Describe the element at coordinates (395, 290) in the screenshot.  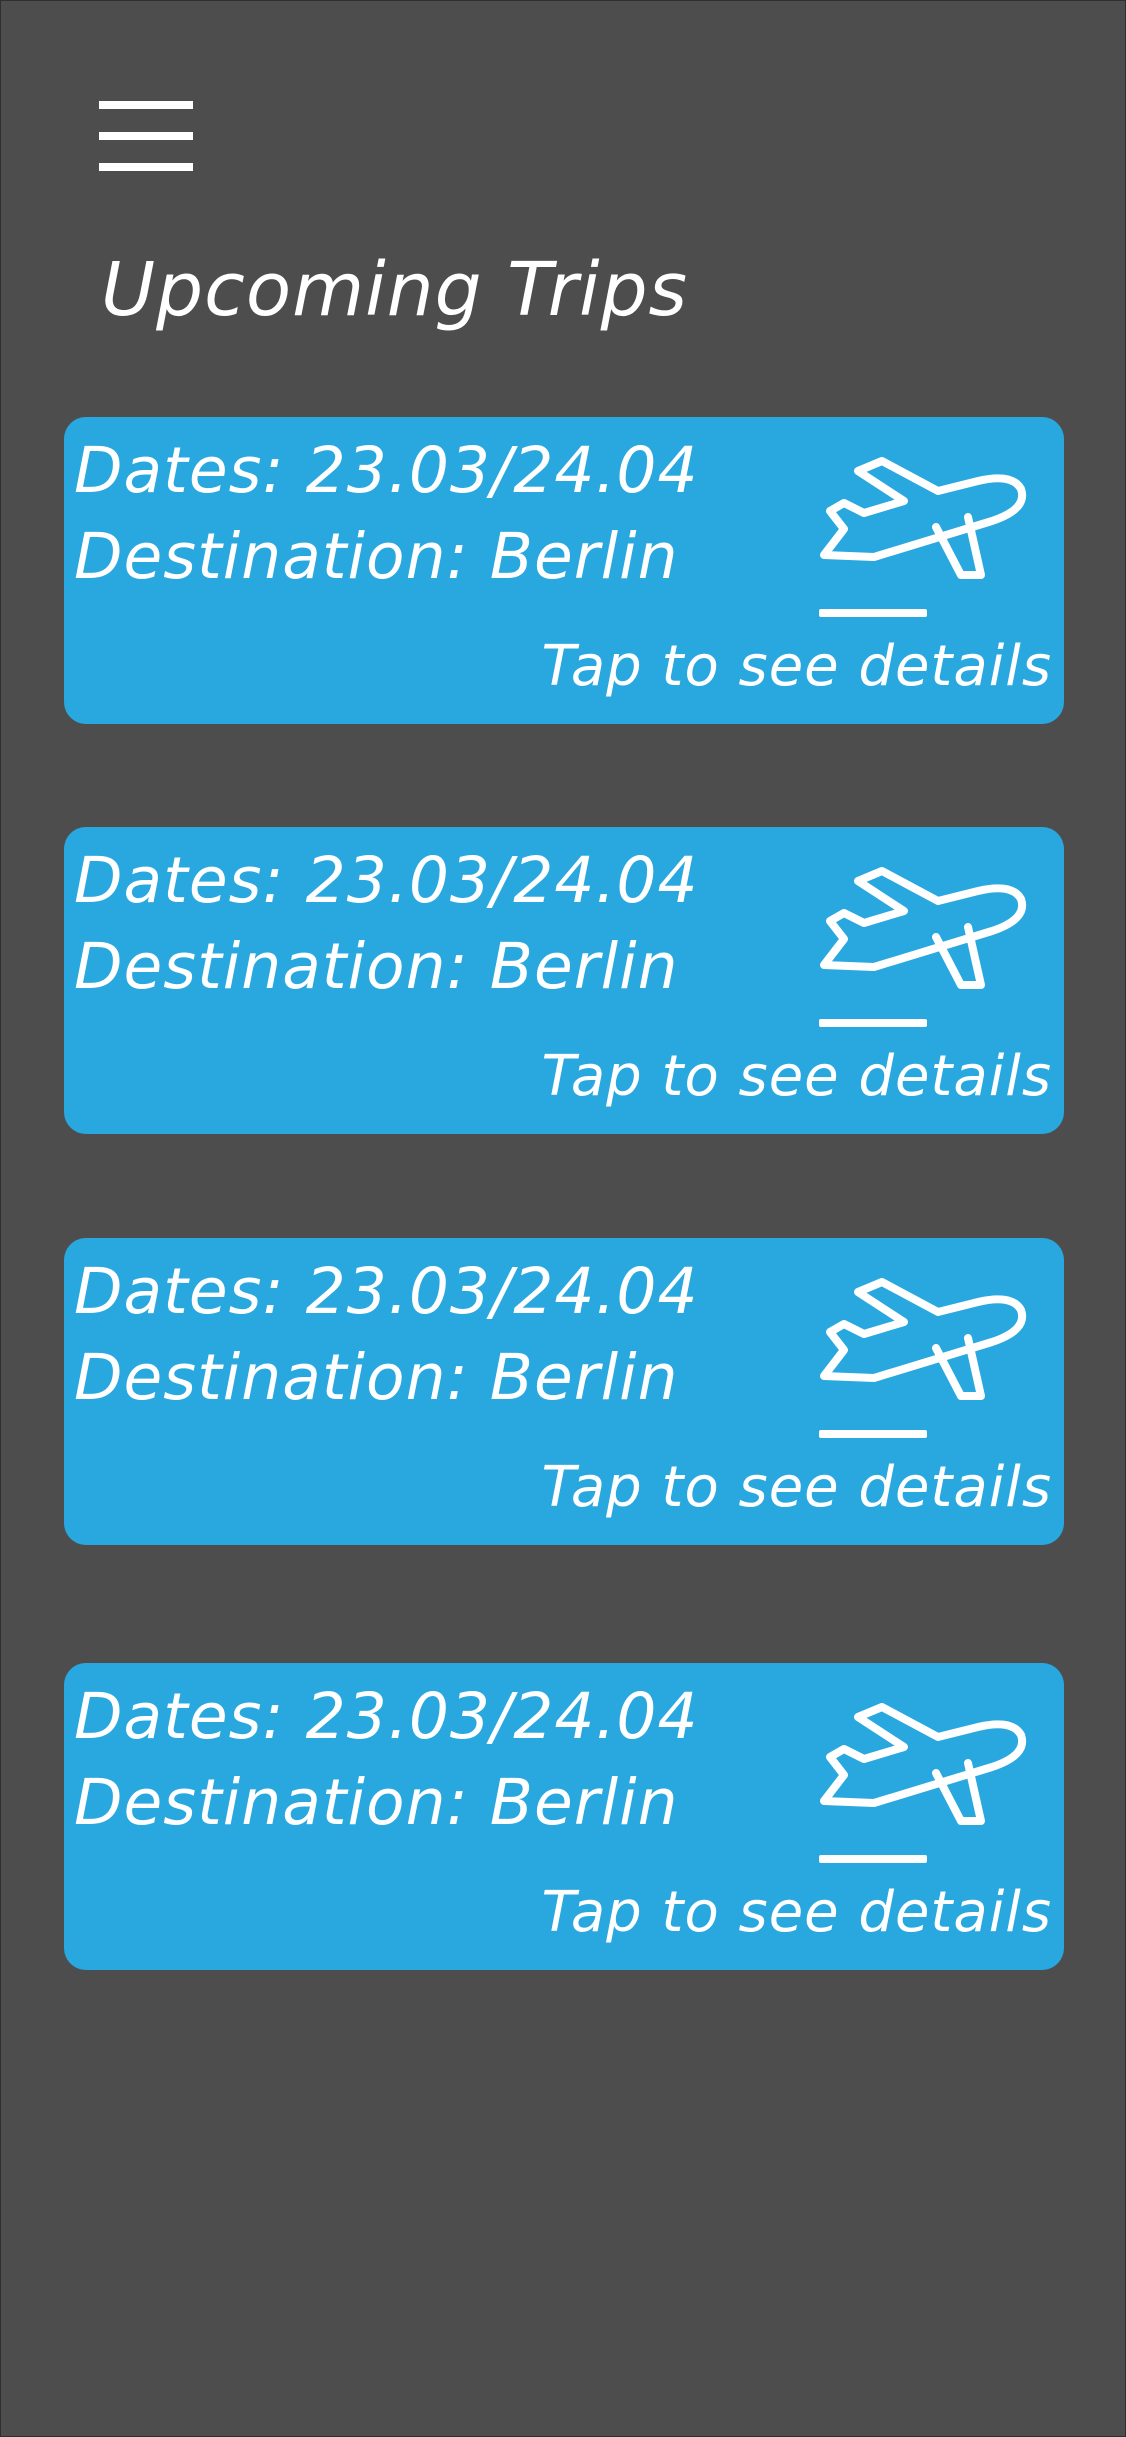
I see `page-title: Upcoming Trips` at that location.